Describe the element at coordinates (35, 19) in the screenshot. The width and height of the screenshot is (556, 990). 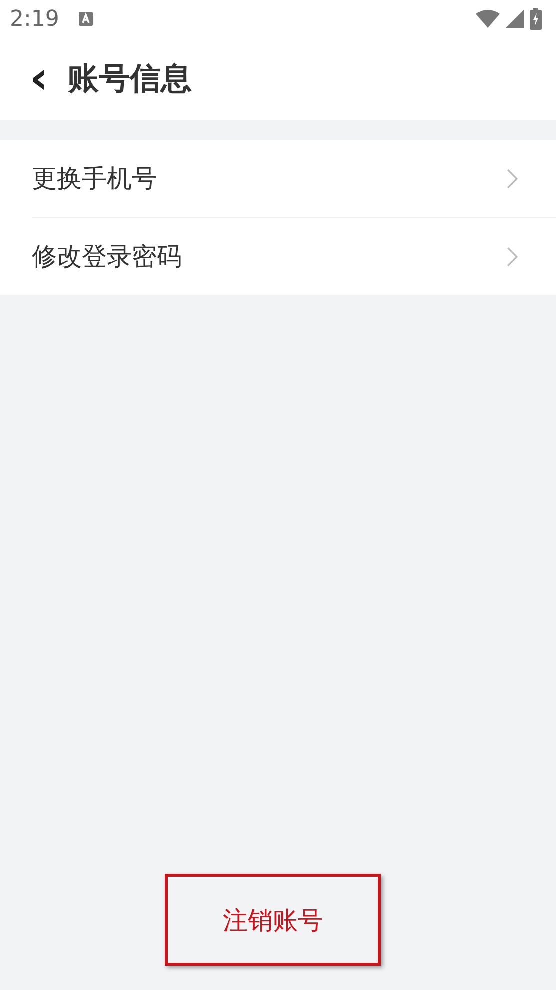
I see `status-time: 2:19` at that location.